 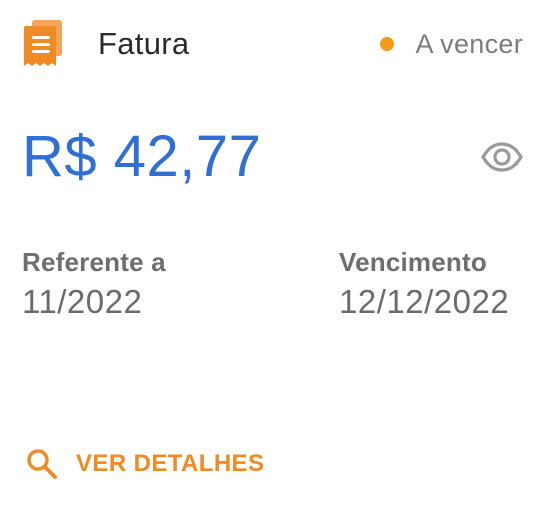 I want to click on due-date-block: Vencimento 12/12/2022, so click(x=424, y=284).